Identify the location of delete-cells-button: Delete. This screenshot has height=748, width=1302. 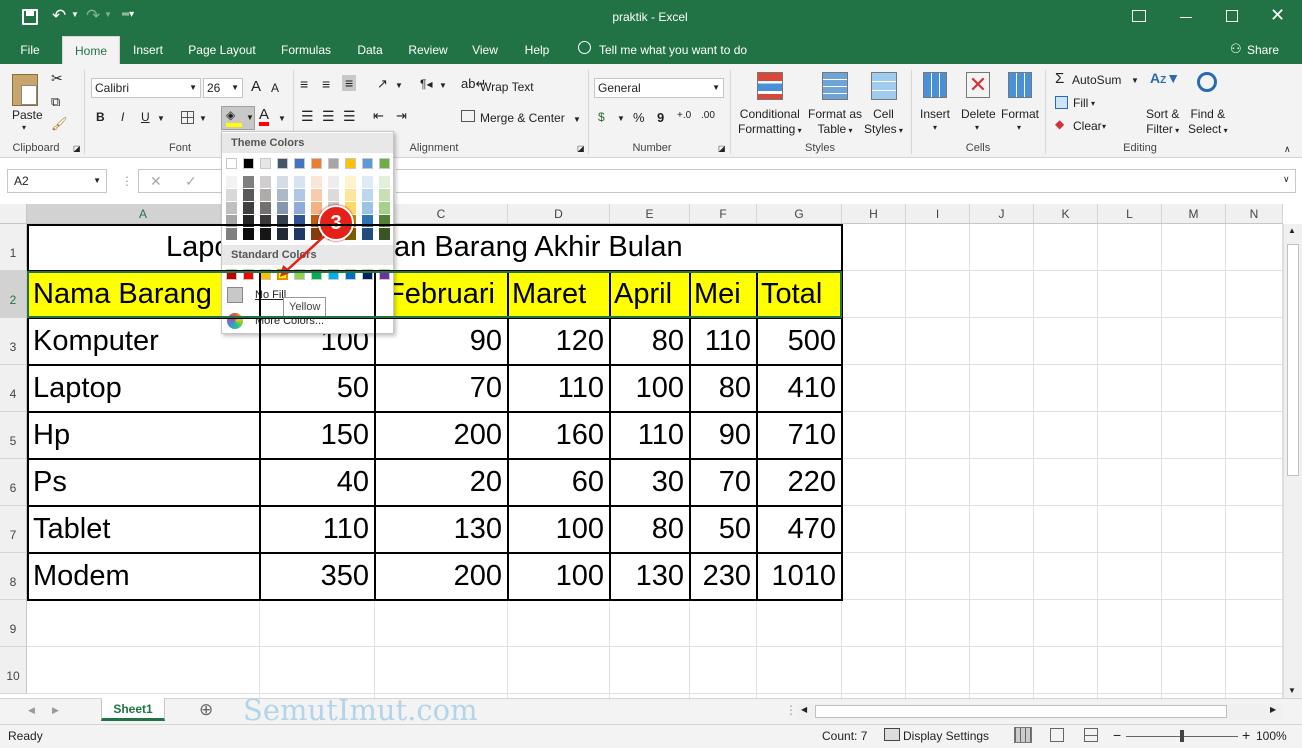
(978, 114).